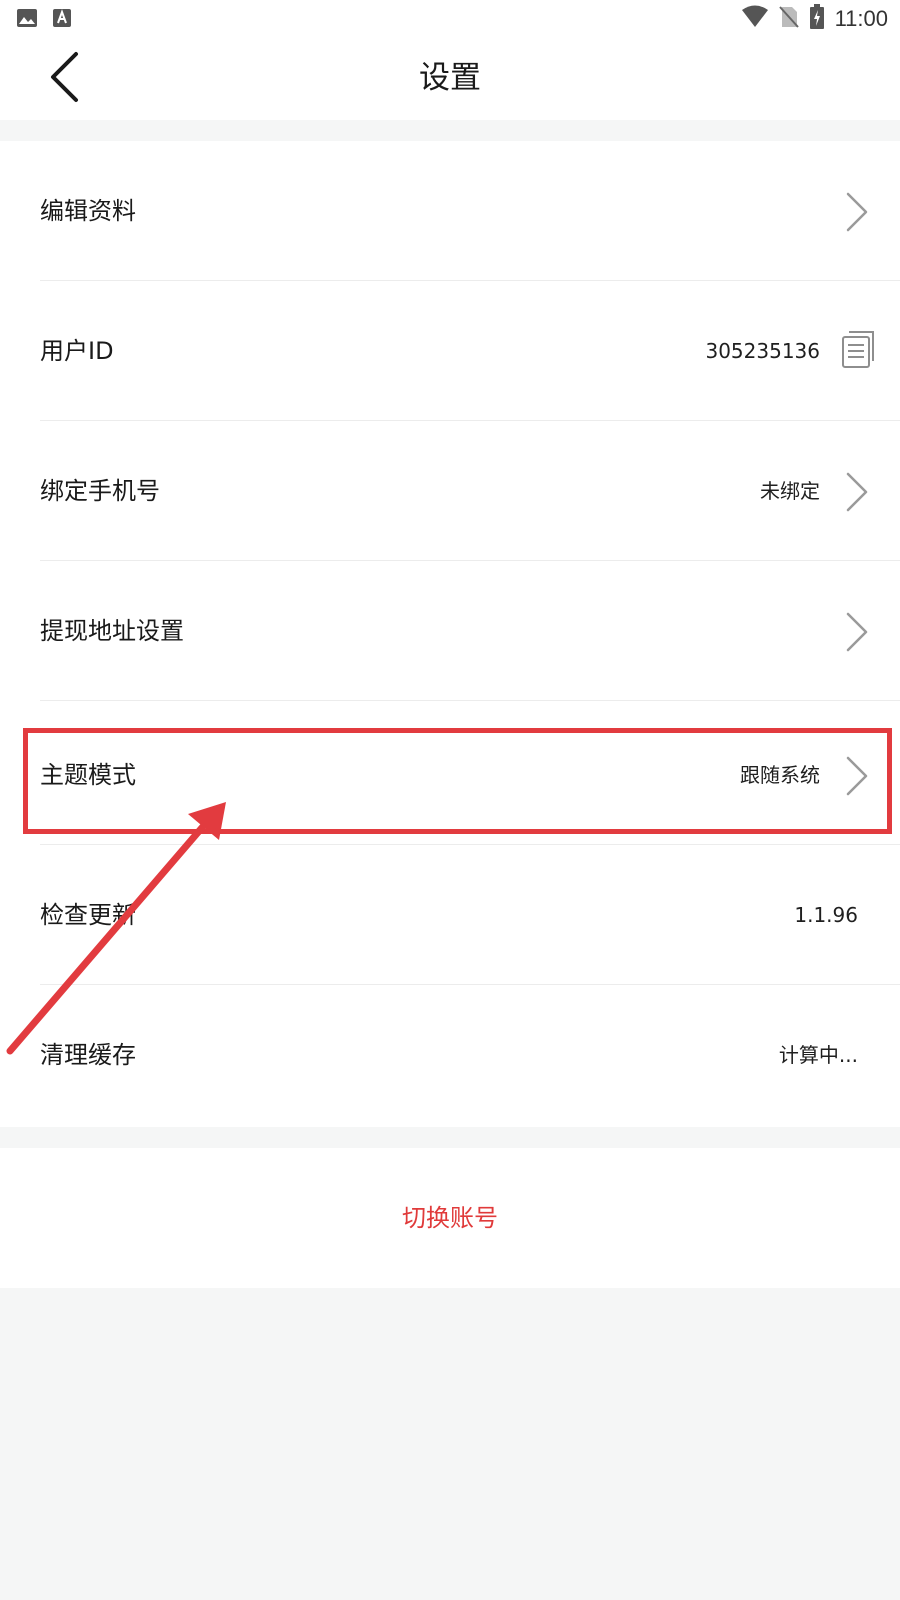  What do you see at coordinates (88, 915) in the screenshot?
I see `settings-item-label: 检查更新` at bounding box center [88, 915].